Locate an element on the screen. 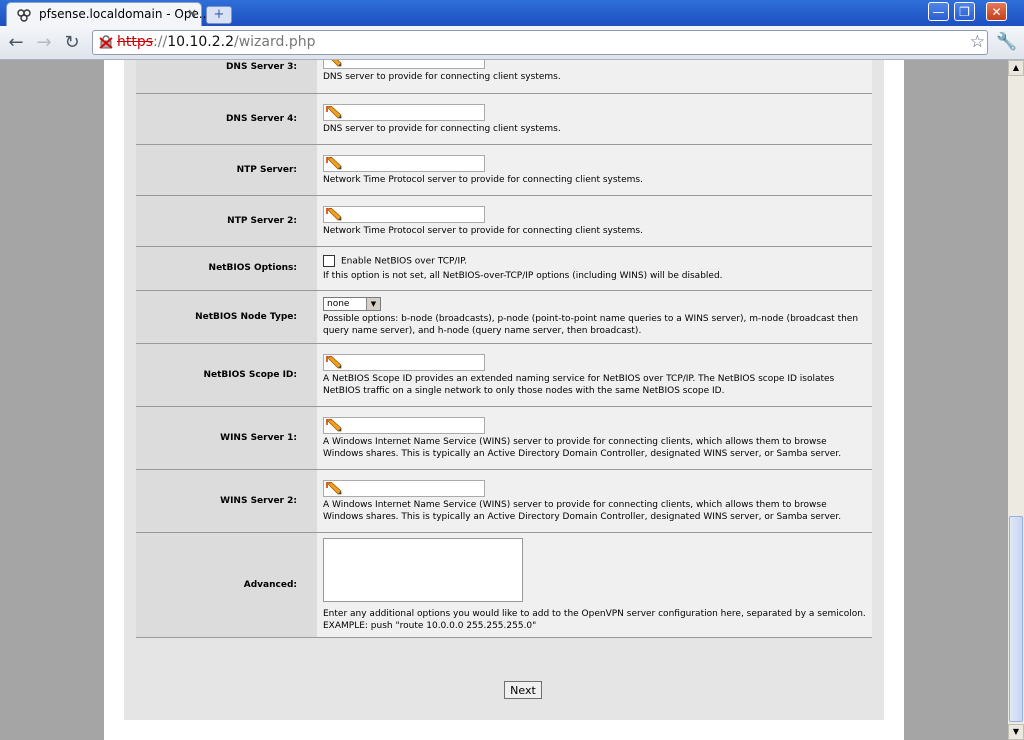 This screenshot has width=1024, height=740. minimize-button: — is located at coordinates (938, 11).